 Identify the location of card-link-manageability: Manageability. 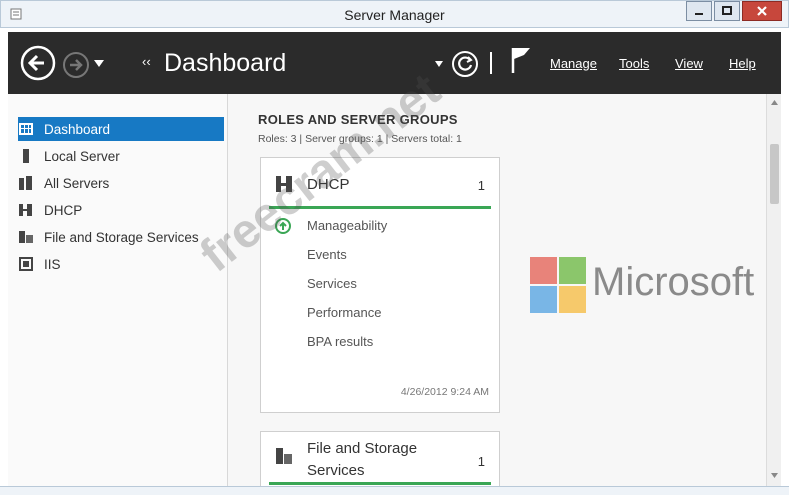
(347, 225).